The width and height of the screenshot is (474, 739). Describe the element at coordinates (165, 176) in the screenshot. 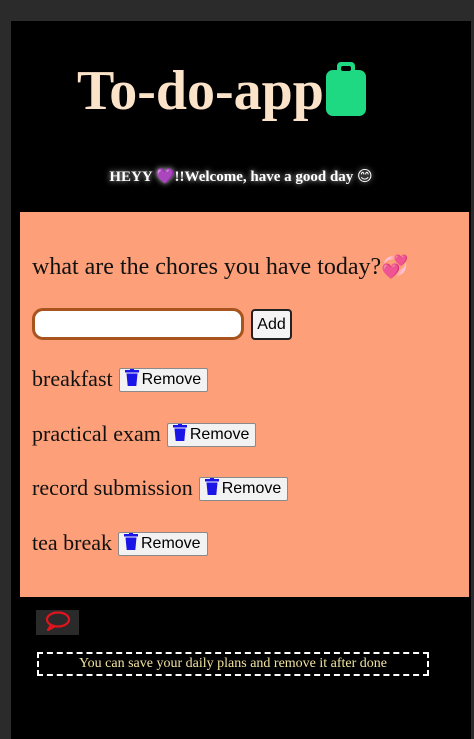

I see `purple-heart-icon: 💜` at that location.